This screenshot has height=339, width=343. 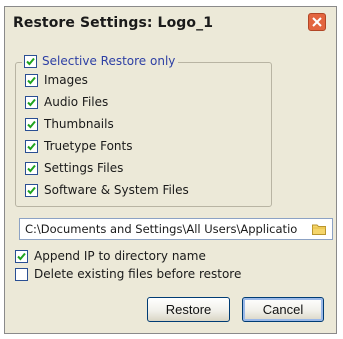 I want to click on software-system-files-label: Software & System Files, so click(x=116, y=190).